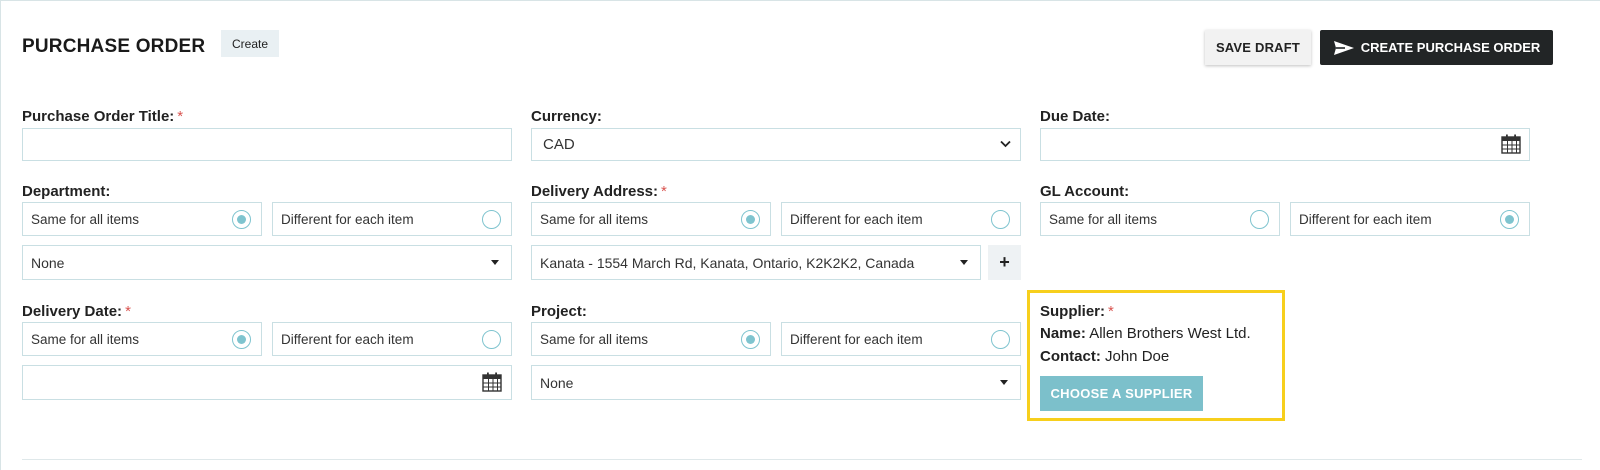 The width and height of the screenshot is (1600, 470). What do you see at coordinates (1137, 356) in the screenshot?
I see `supplier-contact-value: John Doe` at bounding box center [1137, 356].